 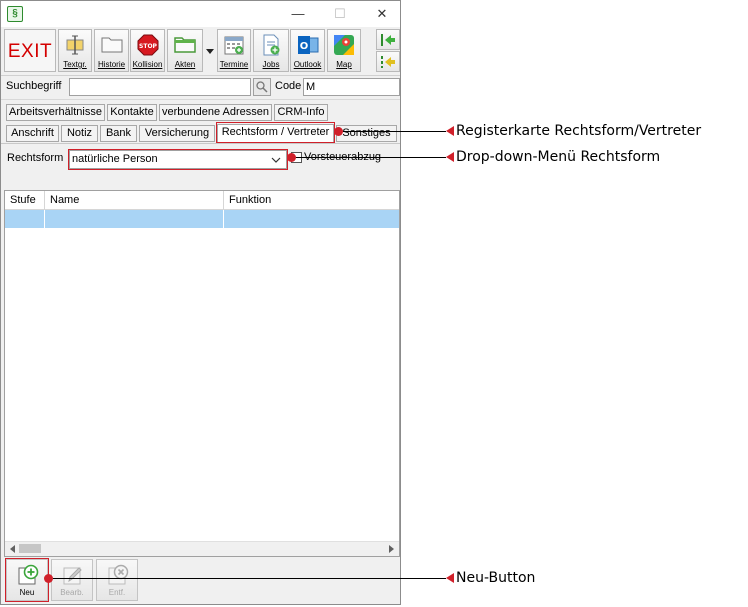 I want to click on column-header-name: Name, so click(x=134, y=200).